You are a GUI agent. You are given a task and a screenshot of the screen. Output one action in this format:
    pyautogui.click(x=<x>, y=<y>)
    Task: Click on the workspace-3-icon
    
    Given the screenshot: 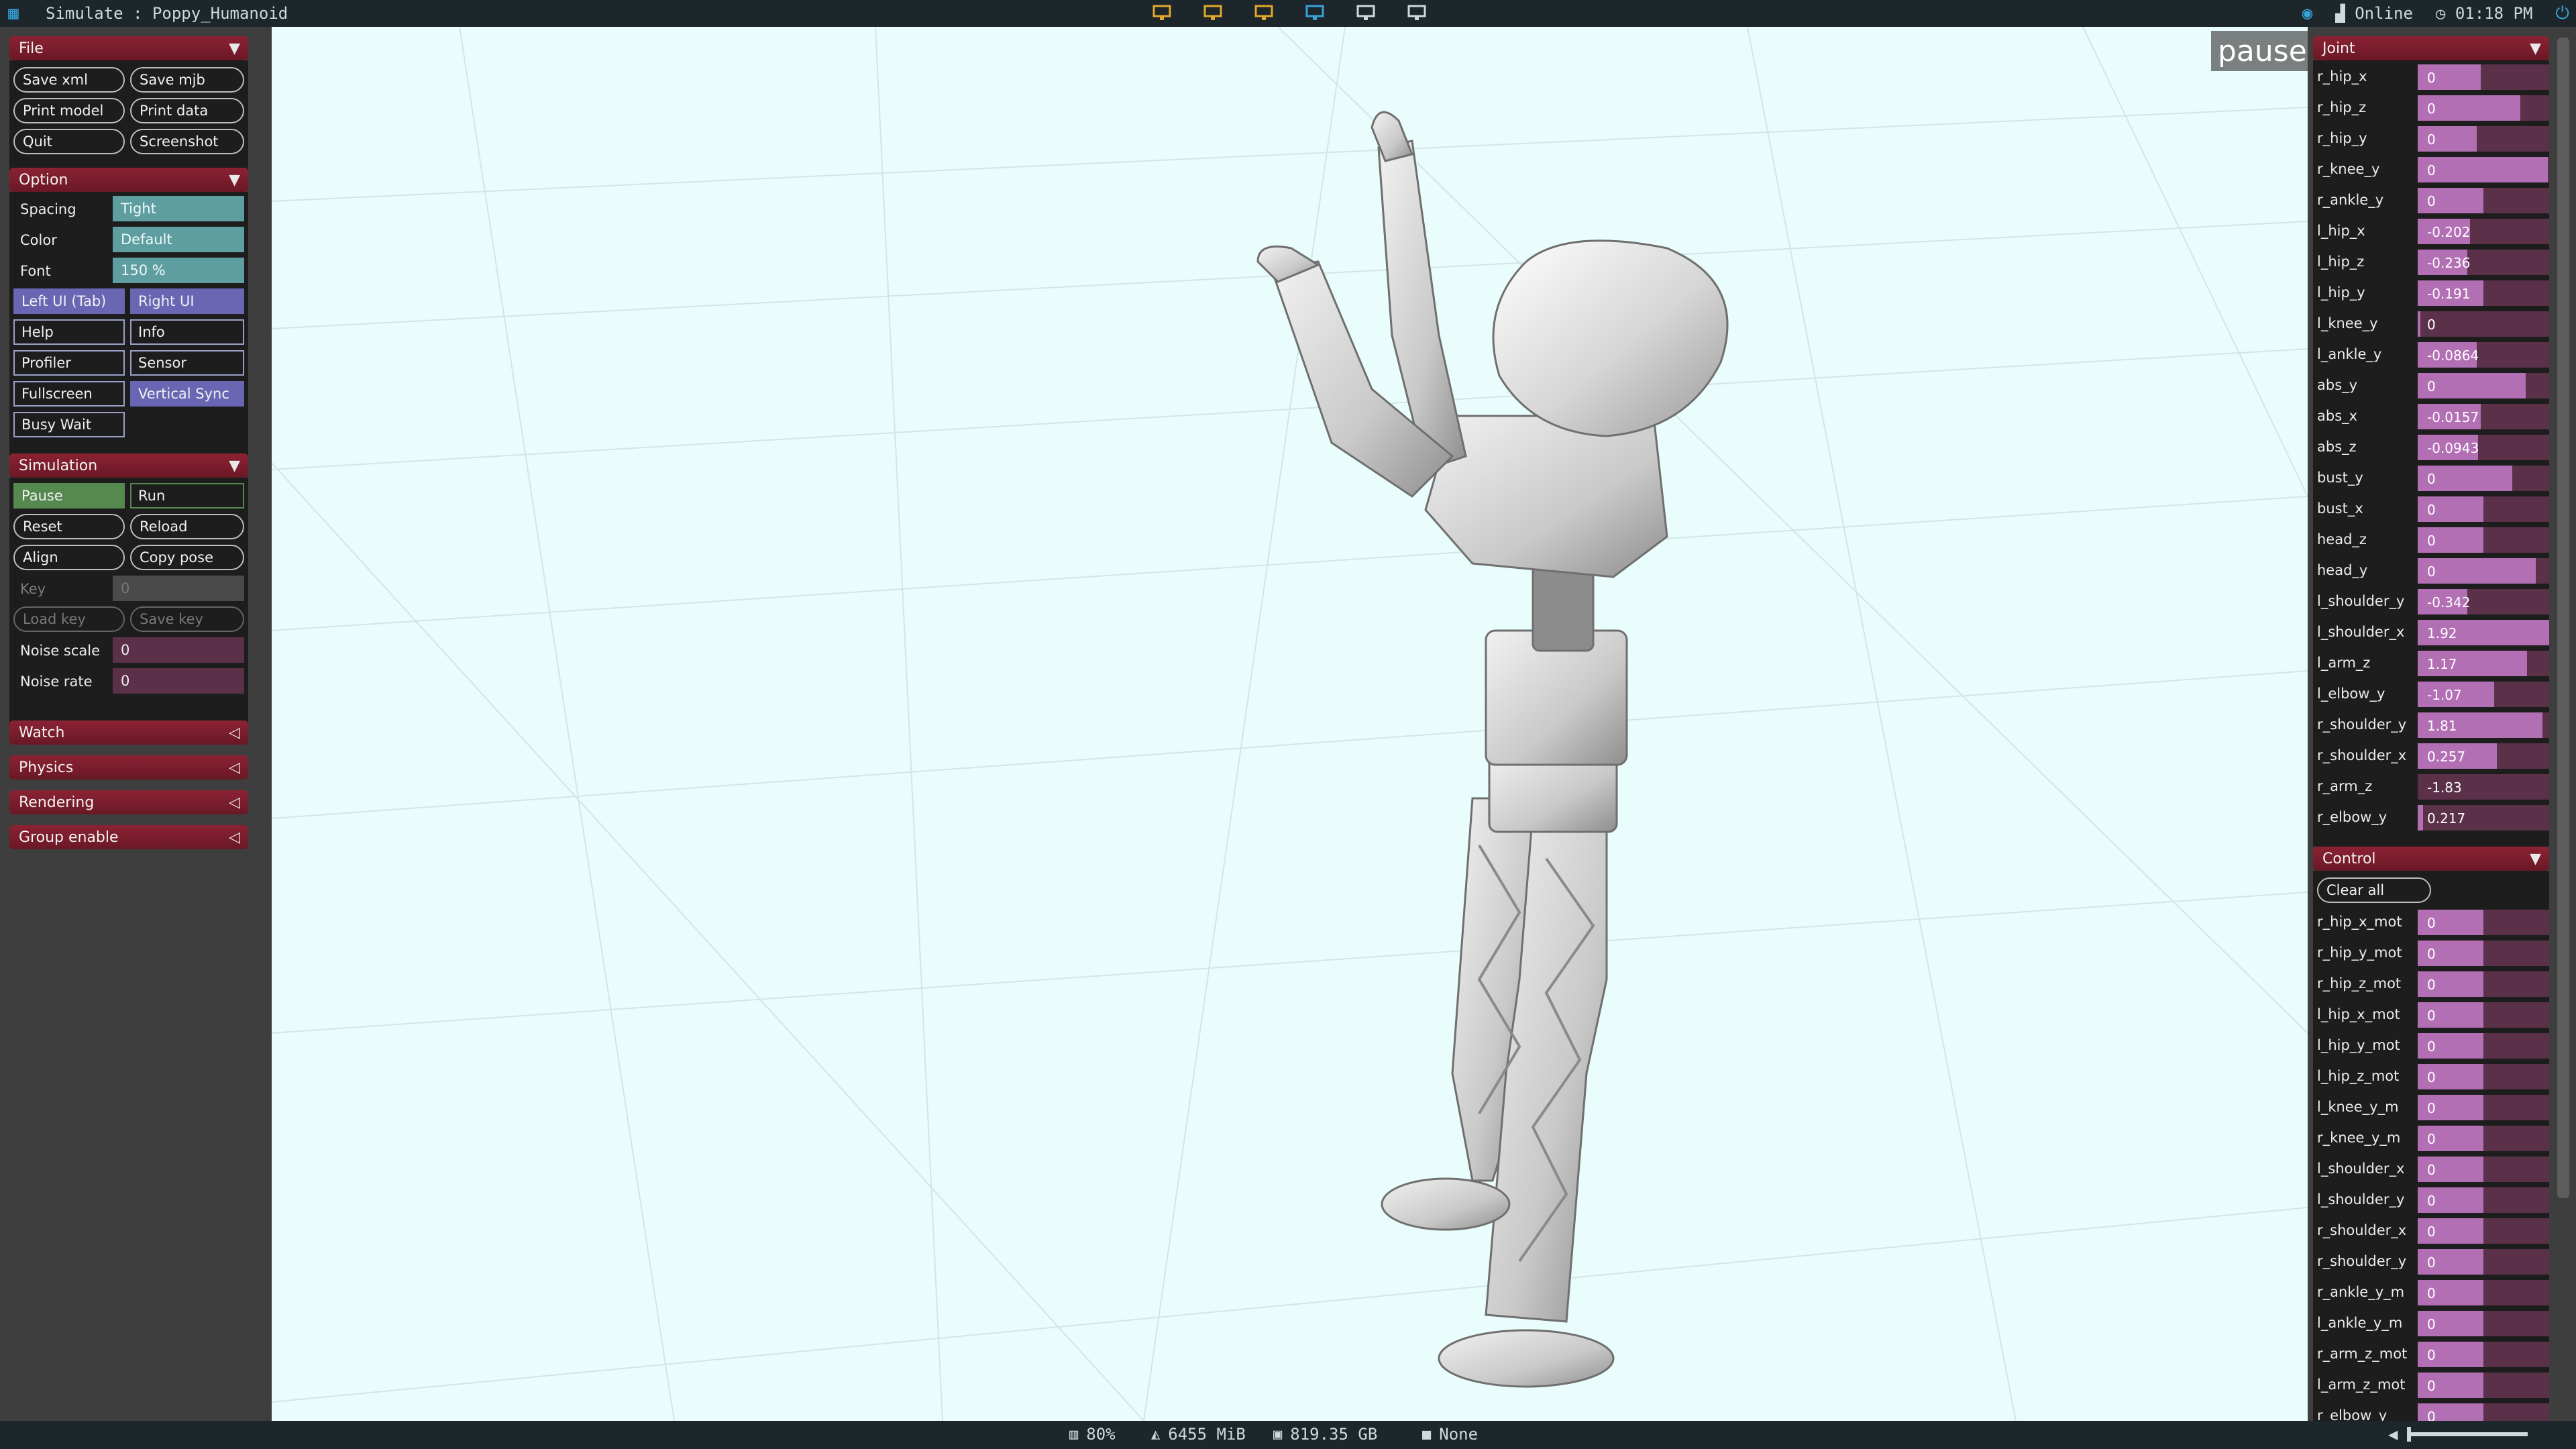 What is the action you would take?
    pyautogui.click(x=1264, y=13)
    